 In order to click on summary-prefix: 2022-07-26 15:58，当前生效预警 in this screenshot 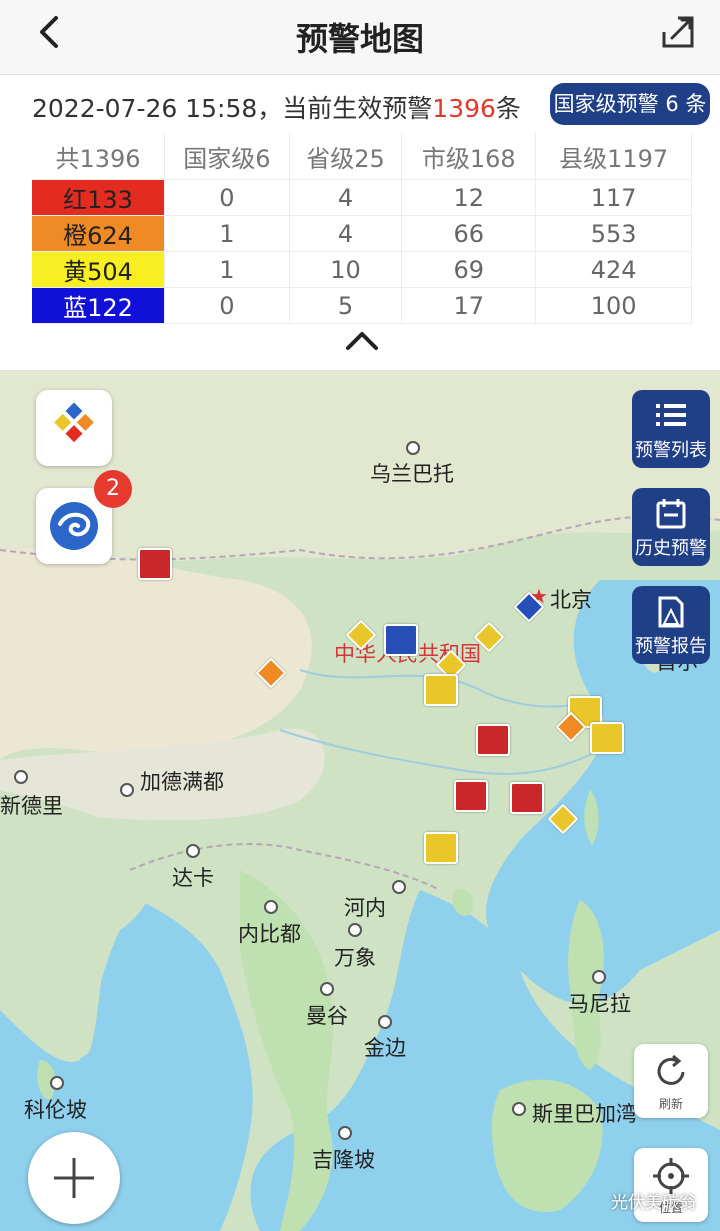, I will do `click(232, 108)`.